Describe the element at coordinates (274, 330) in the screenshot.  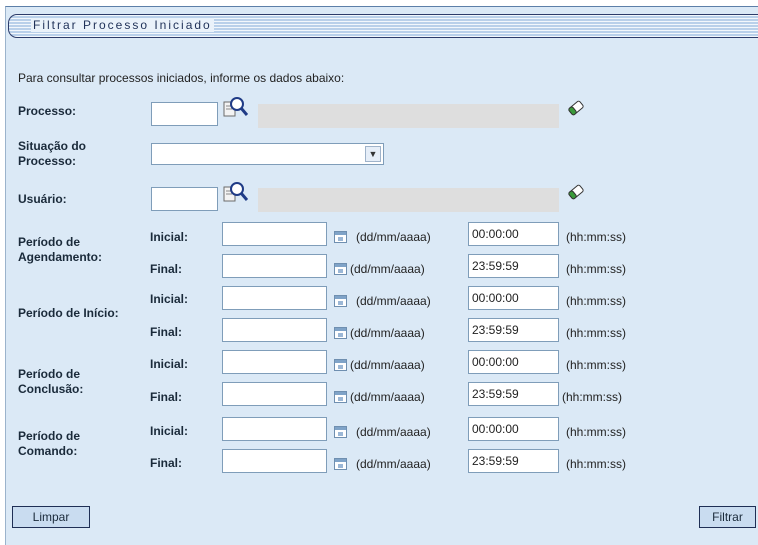
I see `inicio-final-date` at that location.